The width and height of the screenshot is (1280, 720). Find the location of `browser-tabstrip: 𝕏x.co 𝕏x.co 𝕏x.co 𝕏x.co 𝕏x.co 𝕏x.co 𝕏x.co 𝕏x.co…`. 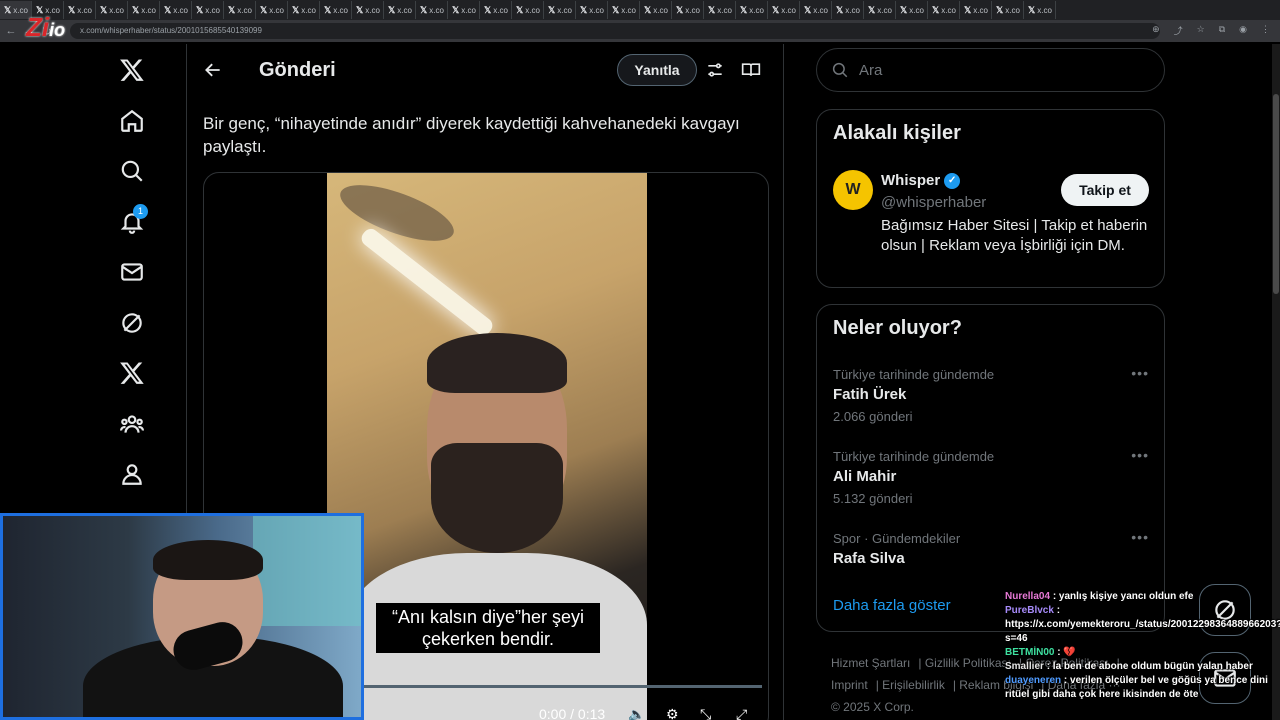

browser-tabstrip: 𝕏x.co 𝕏x.co 𝕏x.co 𝕏x.co 𝕏x.co 𝕏x.co 𝕏x.co 𝕏x.co… is located at coordinates (640, 10).